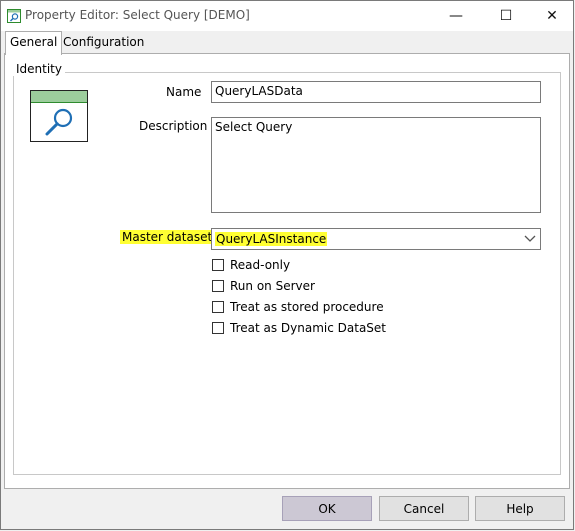 Image resolution: width=575 pixels, height=531 pixels. What do you see at coordinates (218, 328) in the screenshot?
I see `dynamic-dataset-checkbox` at bounding box center [218, 328].